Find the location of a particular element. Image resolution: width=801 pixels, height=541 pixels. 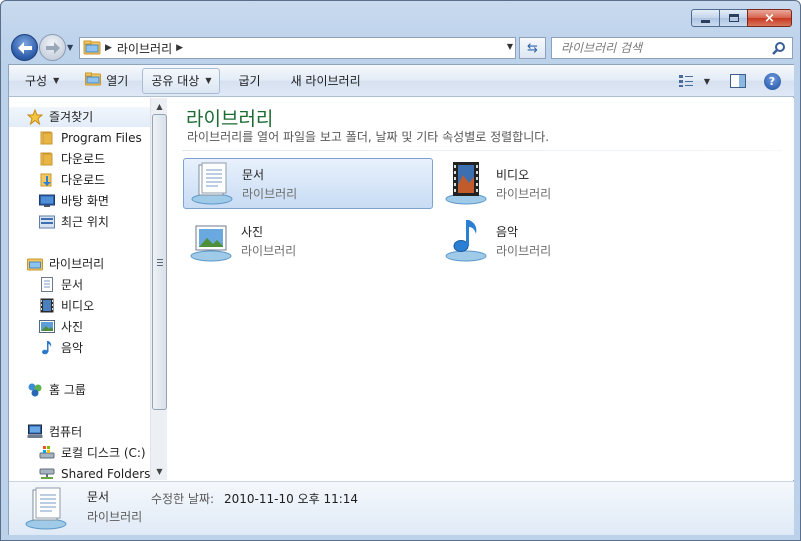

minimize-button is located at coordinates (705, 18).